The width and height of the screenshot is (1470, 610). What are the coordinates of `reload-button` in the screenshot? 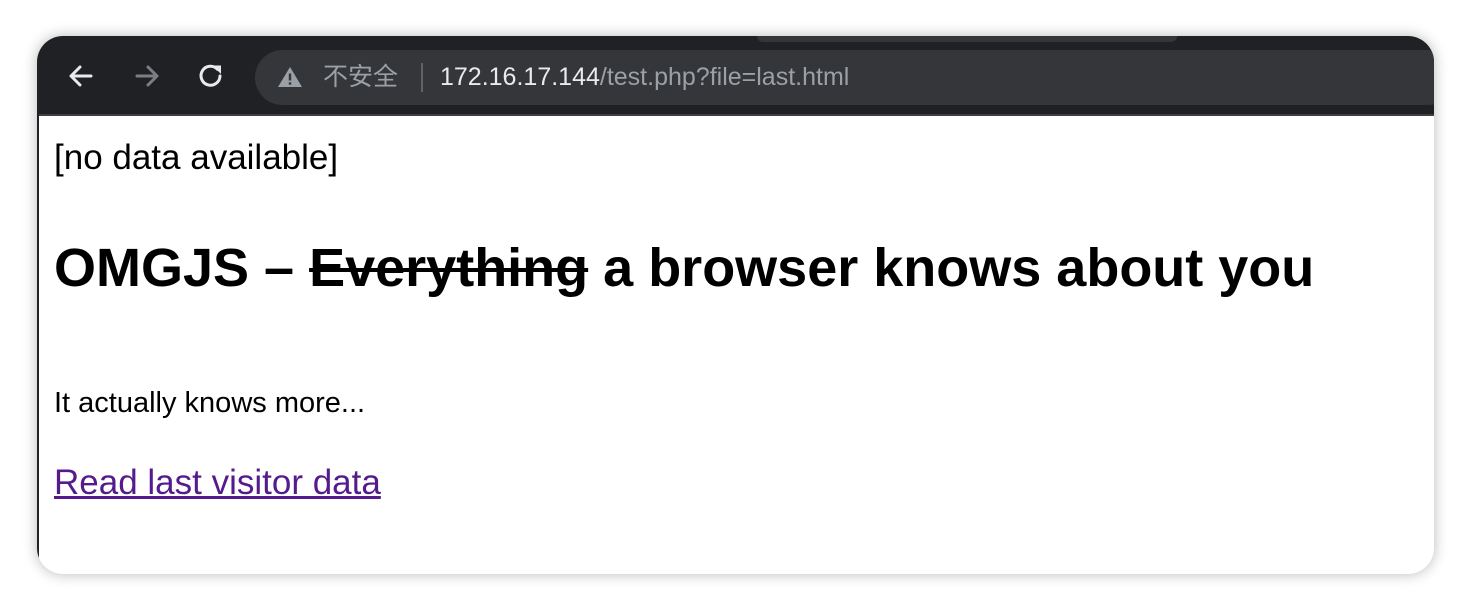 It's located at (211, 76).